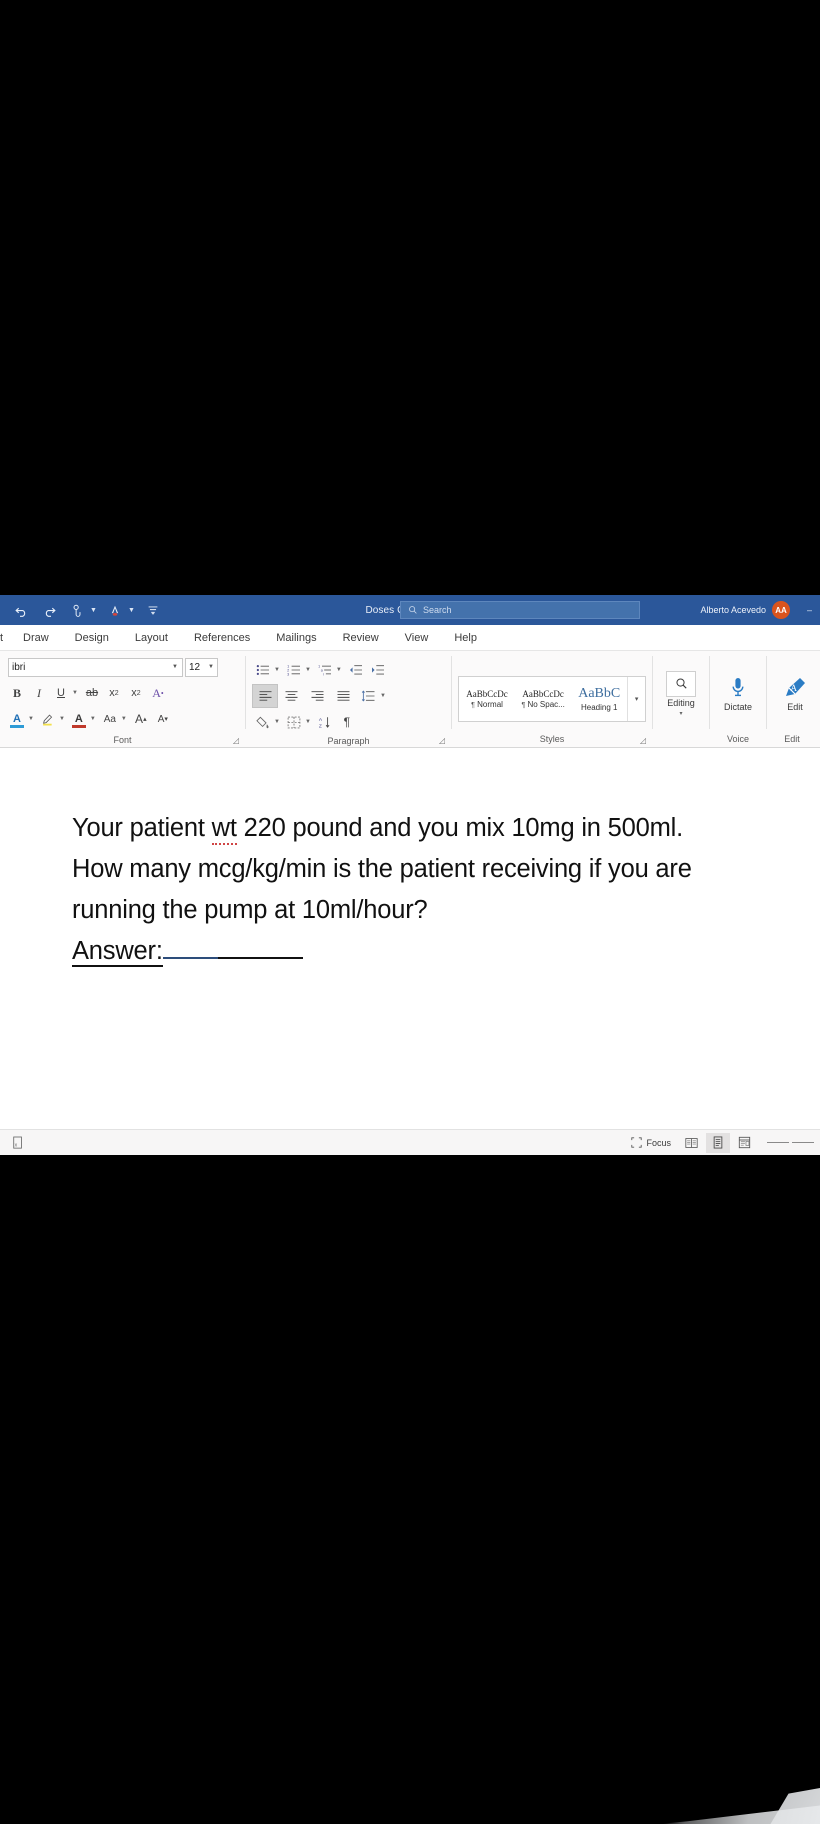 Image resolution: width=820 pixels, height=1824 pixels. Describe the element at coordinates (136, 693) in the screenshot. I see `superscript-button: x2` at that location.